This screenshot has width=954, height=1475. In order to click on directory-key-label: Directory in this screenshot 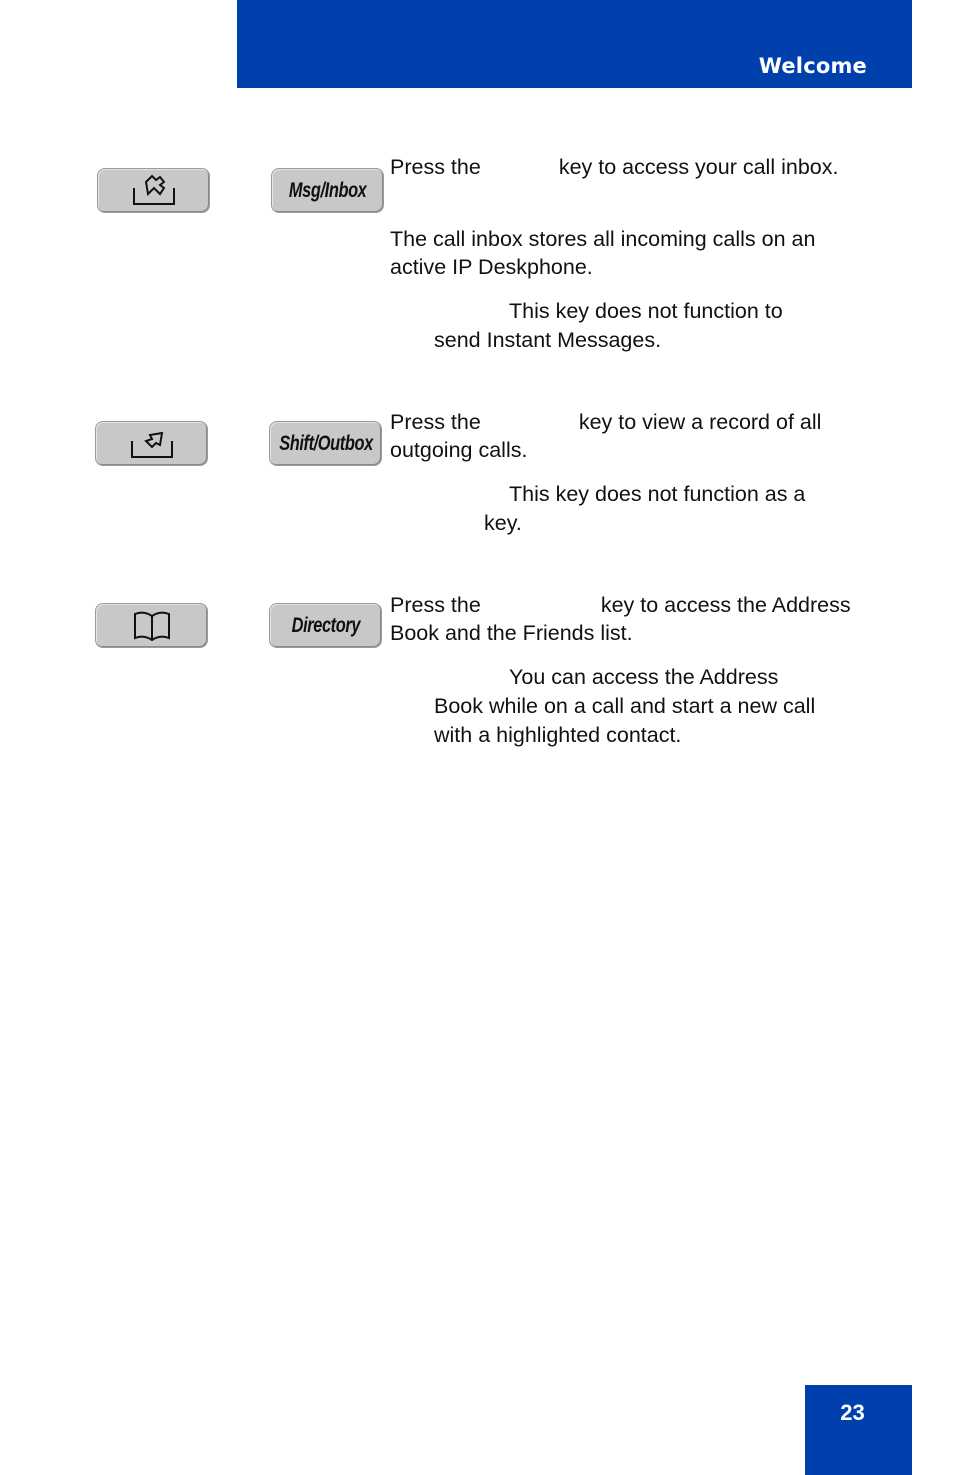, I will do `click(325, 625)`.